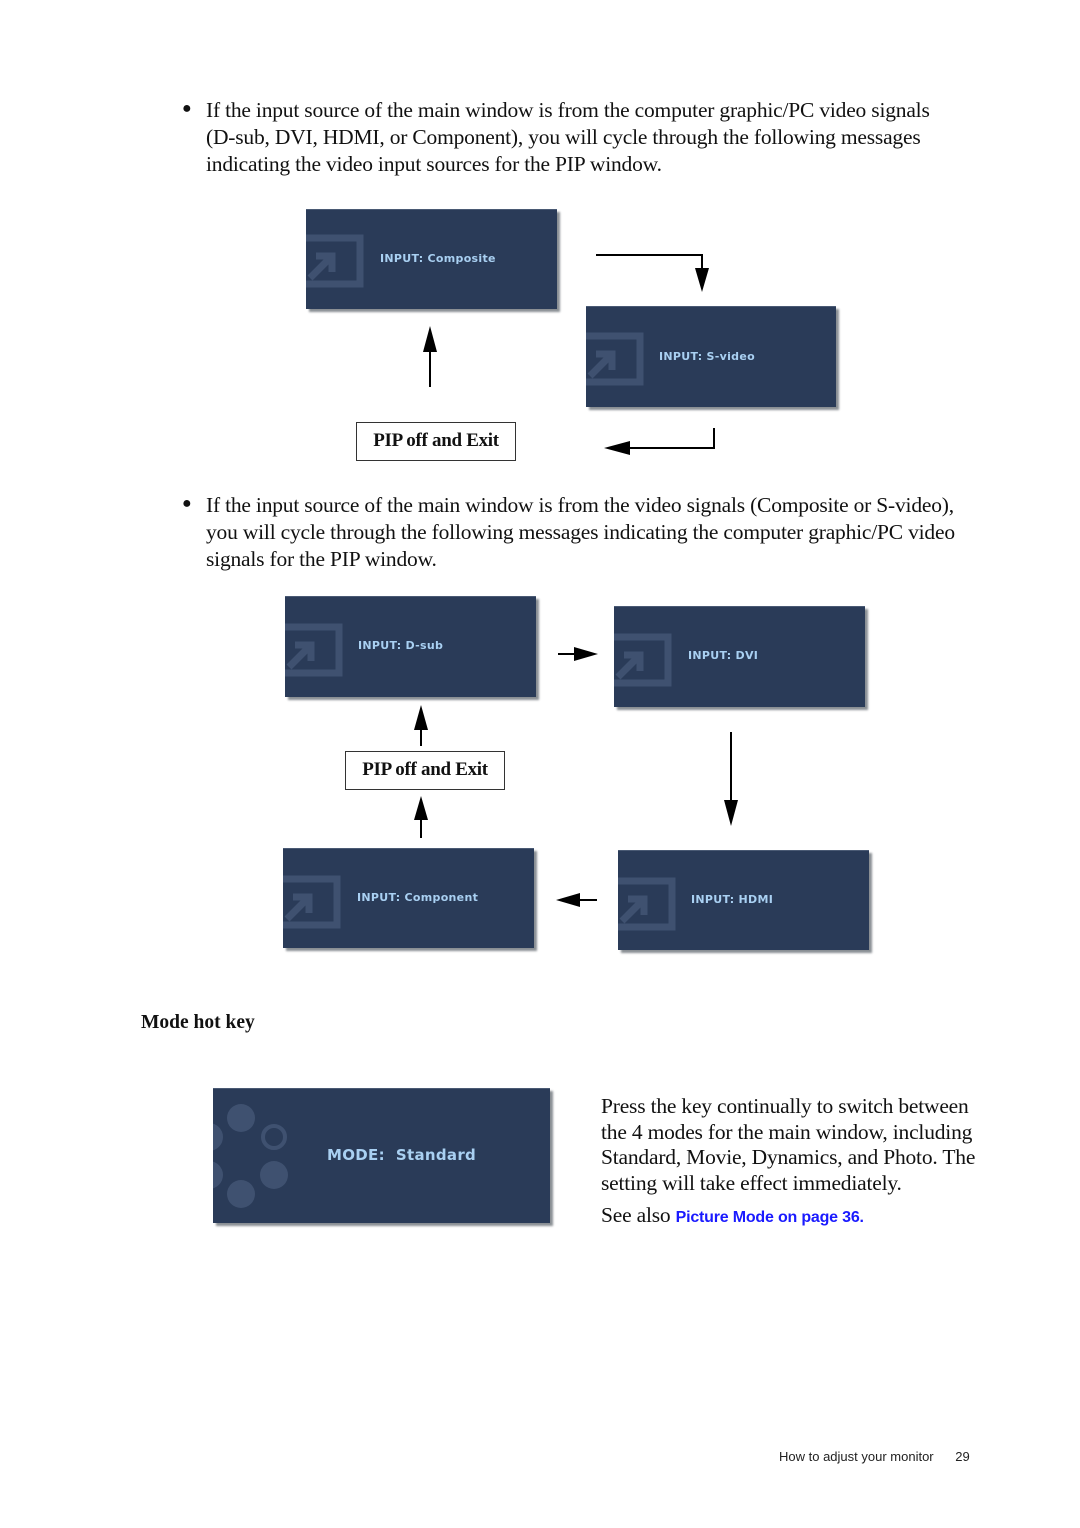 The width and height of the screenshot is (1080, 1528). I want to click on arrow-composite-to-svideo, so click(649, 262).